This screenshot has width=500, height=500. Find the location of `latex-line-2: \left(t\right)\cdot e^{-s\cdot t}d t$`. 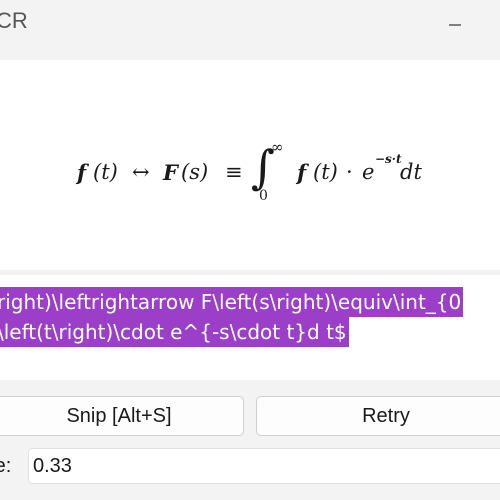

latex-line-2: \left(t\right)\cdot e^{-s\cdot t}d t$ is located at coordinates (174, 332).